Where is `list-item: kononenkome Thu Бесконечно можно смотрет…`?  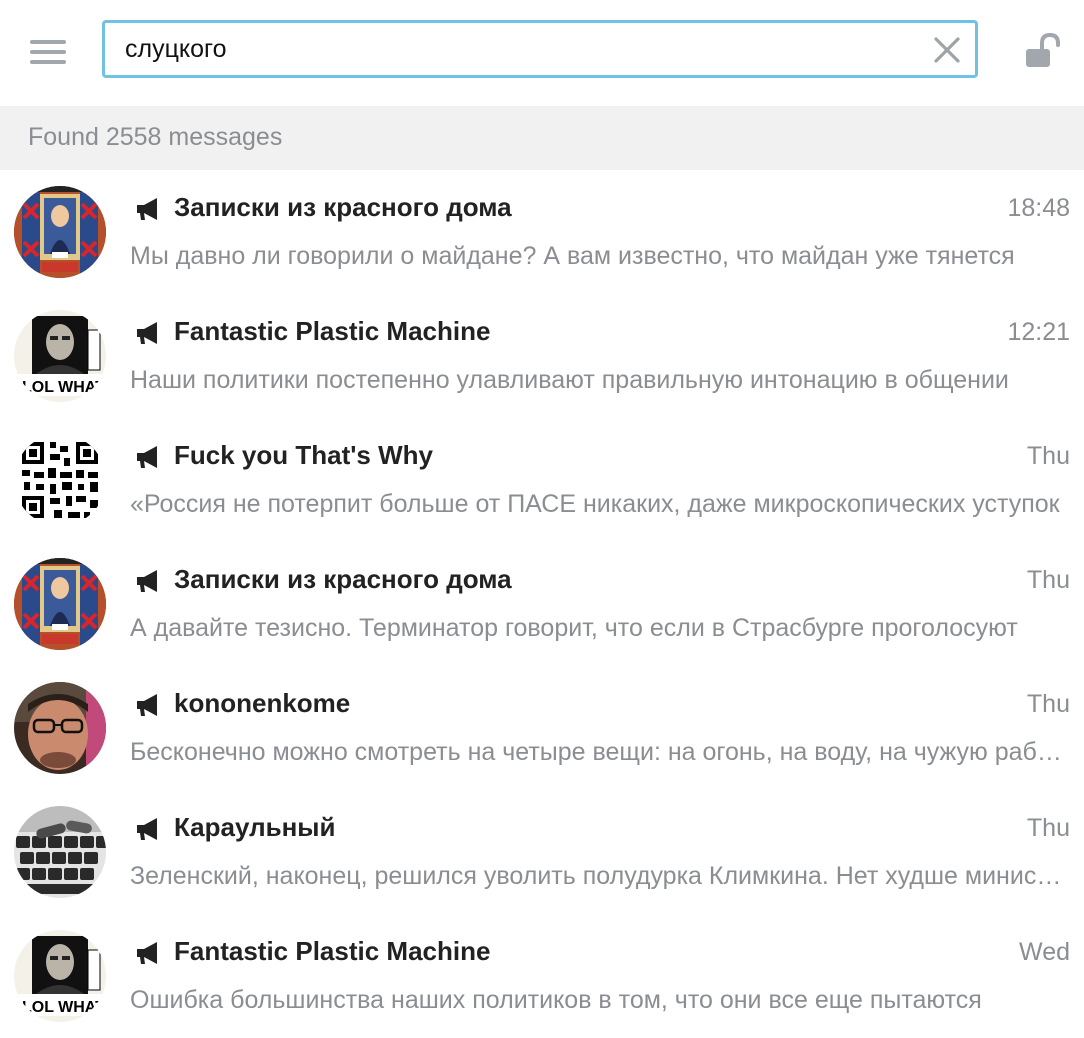 list-item: kononenkome Thu Бесконечно можно смотрет… is located at coordinates (542, 728).